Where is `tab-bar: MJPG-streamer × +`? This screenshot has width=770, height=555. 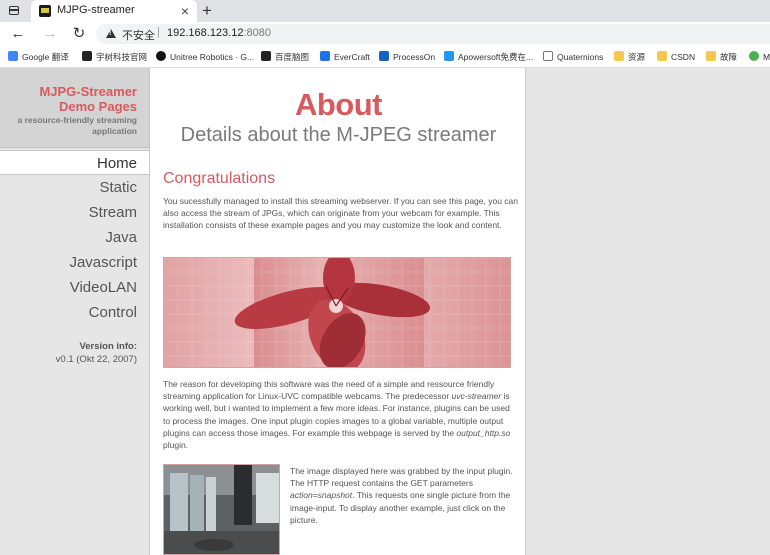
tab-bar: MJPG-streamer × + is located at coordinates (385, 11).